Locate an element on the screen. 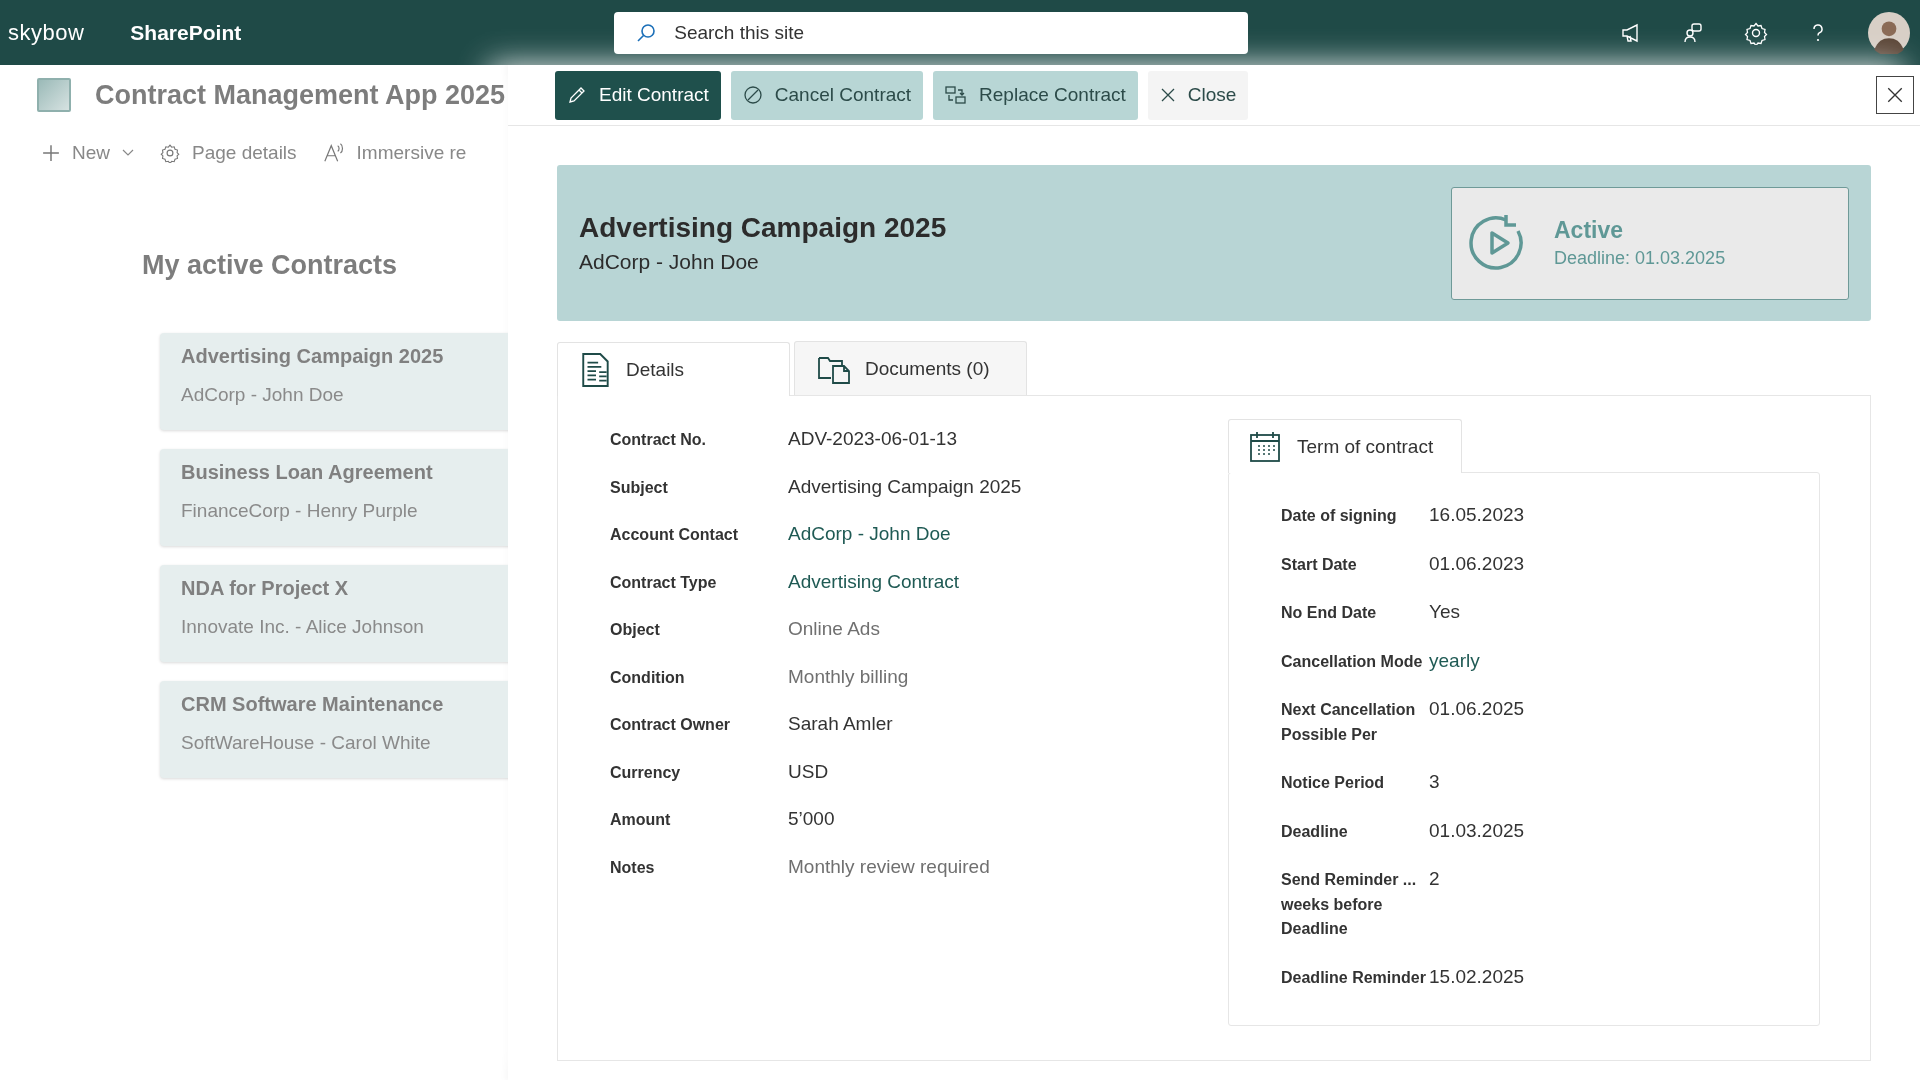 The height and width of the screenshot is (1080, 1920). field-label: Notice Period is located at coordinates (1333, 783).